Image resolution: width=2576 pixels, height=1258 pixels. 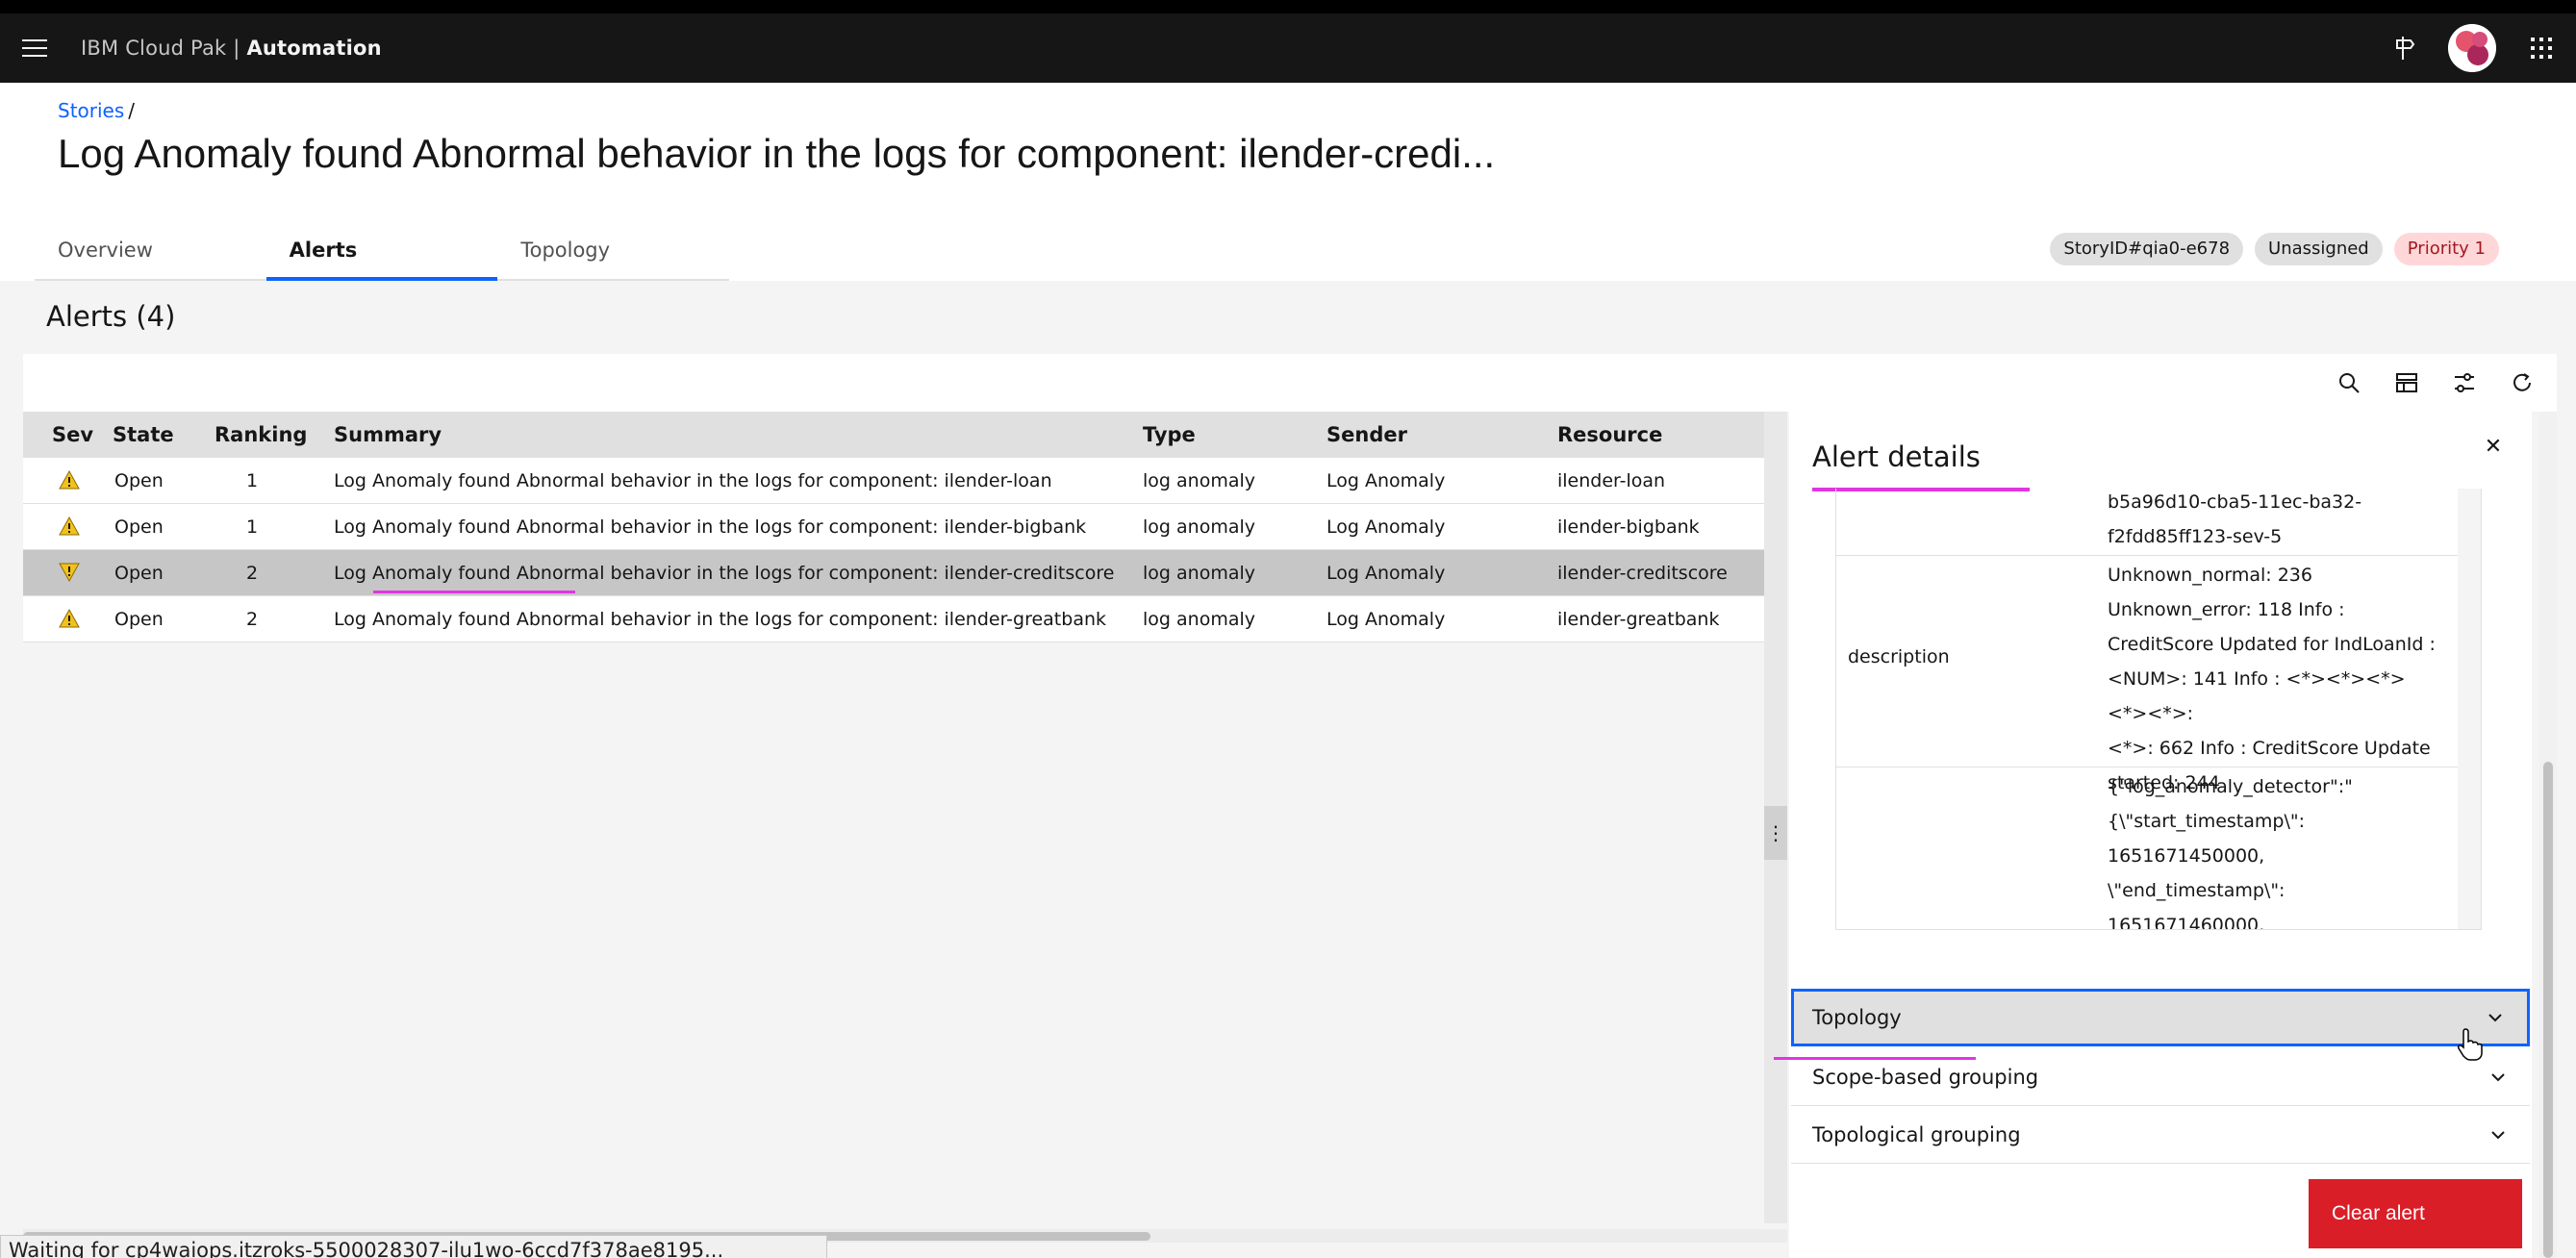 I want to click on minor-severity-icon, so click(x=69, y=573).